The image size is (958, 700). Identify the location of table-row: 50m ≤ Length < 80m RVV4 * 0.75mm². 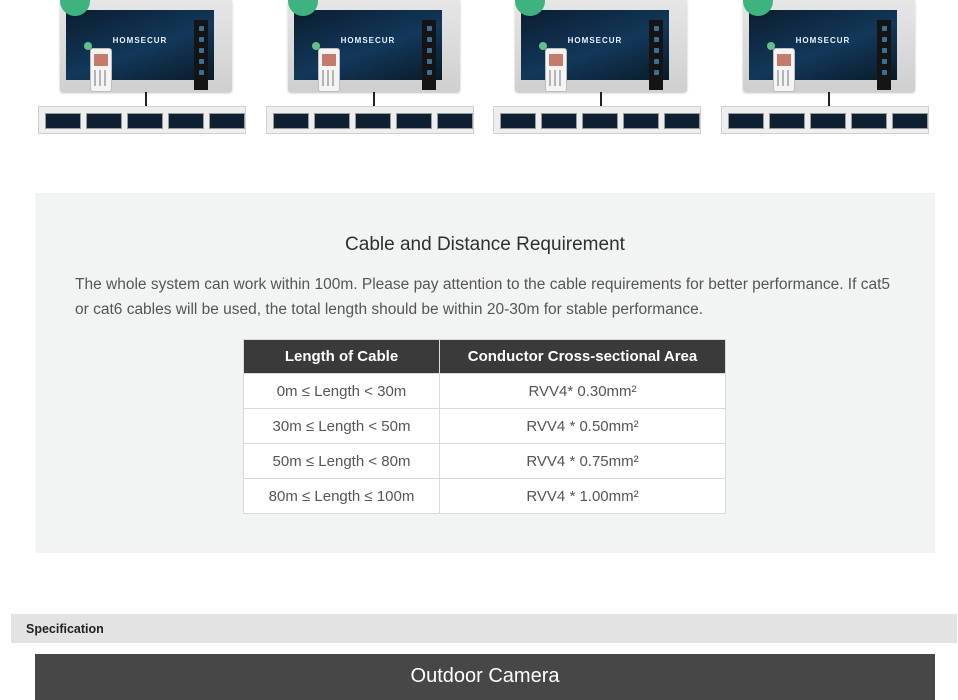
(484, 461).